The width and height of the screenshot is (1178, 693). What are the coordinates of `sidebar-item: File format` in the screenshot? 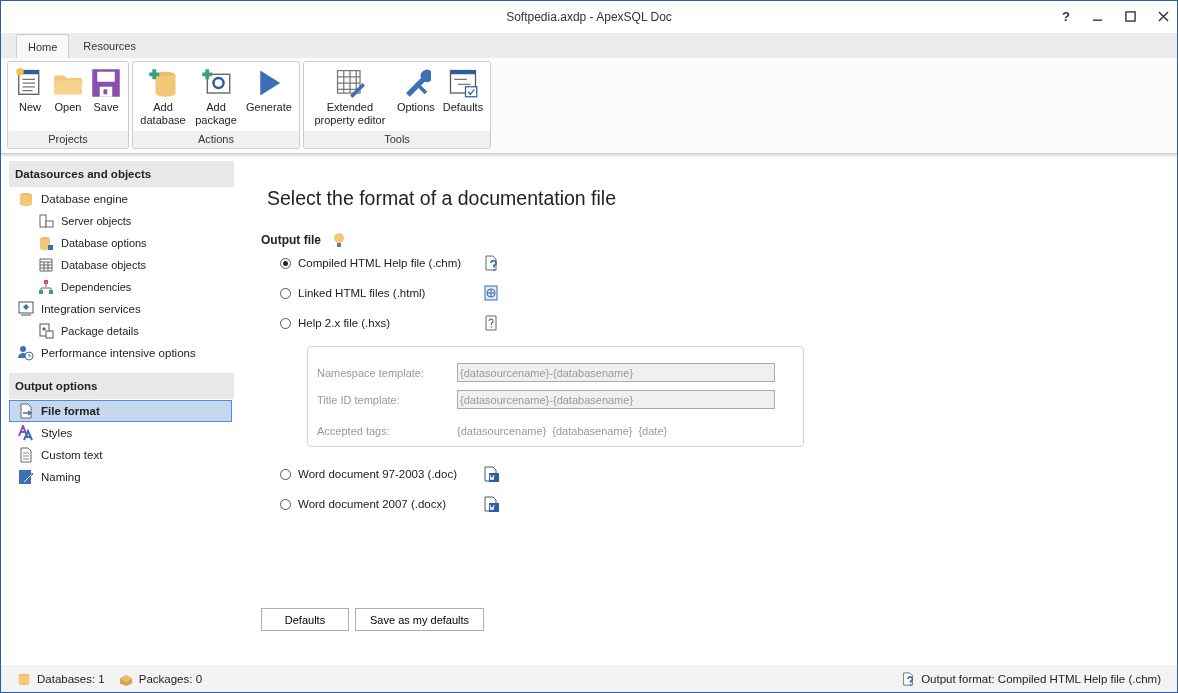 It's located at (120, 411).